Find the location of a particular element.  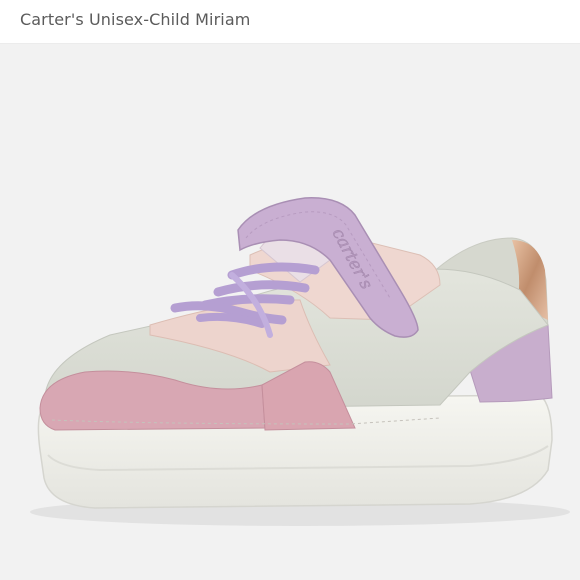

listing-header: Carter's Unisex-Child Miriam is located at coordinates (290, 22).